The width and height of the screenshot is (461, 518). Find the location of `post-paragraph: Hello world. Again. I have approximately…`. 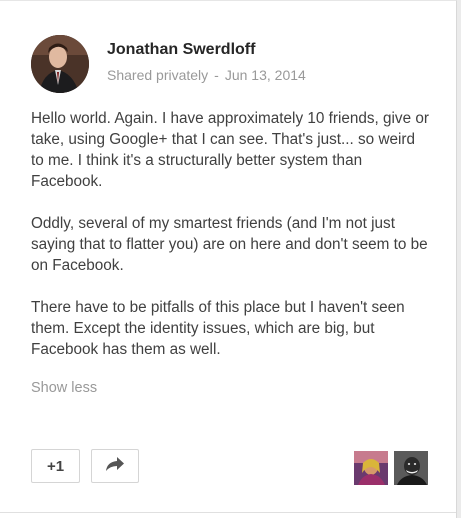

post-paragraph: Hello world. Again. I have approximately… is located at coordinates (230, 150).